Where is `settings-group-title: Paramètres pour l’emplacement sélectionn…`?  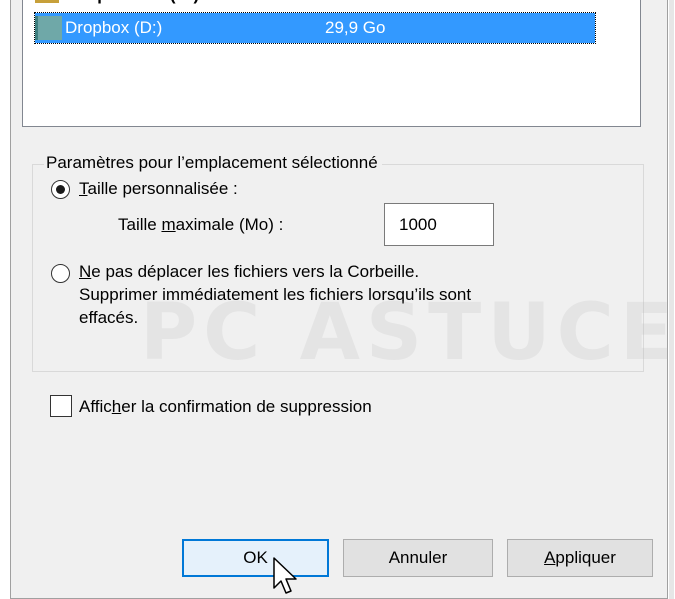
settings-group-title: Paramètres pour l’emplacement sélectionn… is located at coordinates (213, 163).